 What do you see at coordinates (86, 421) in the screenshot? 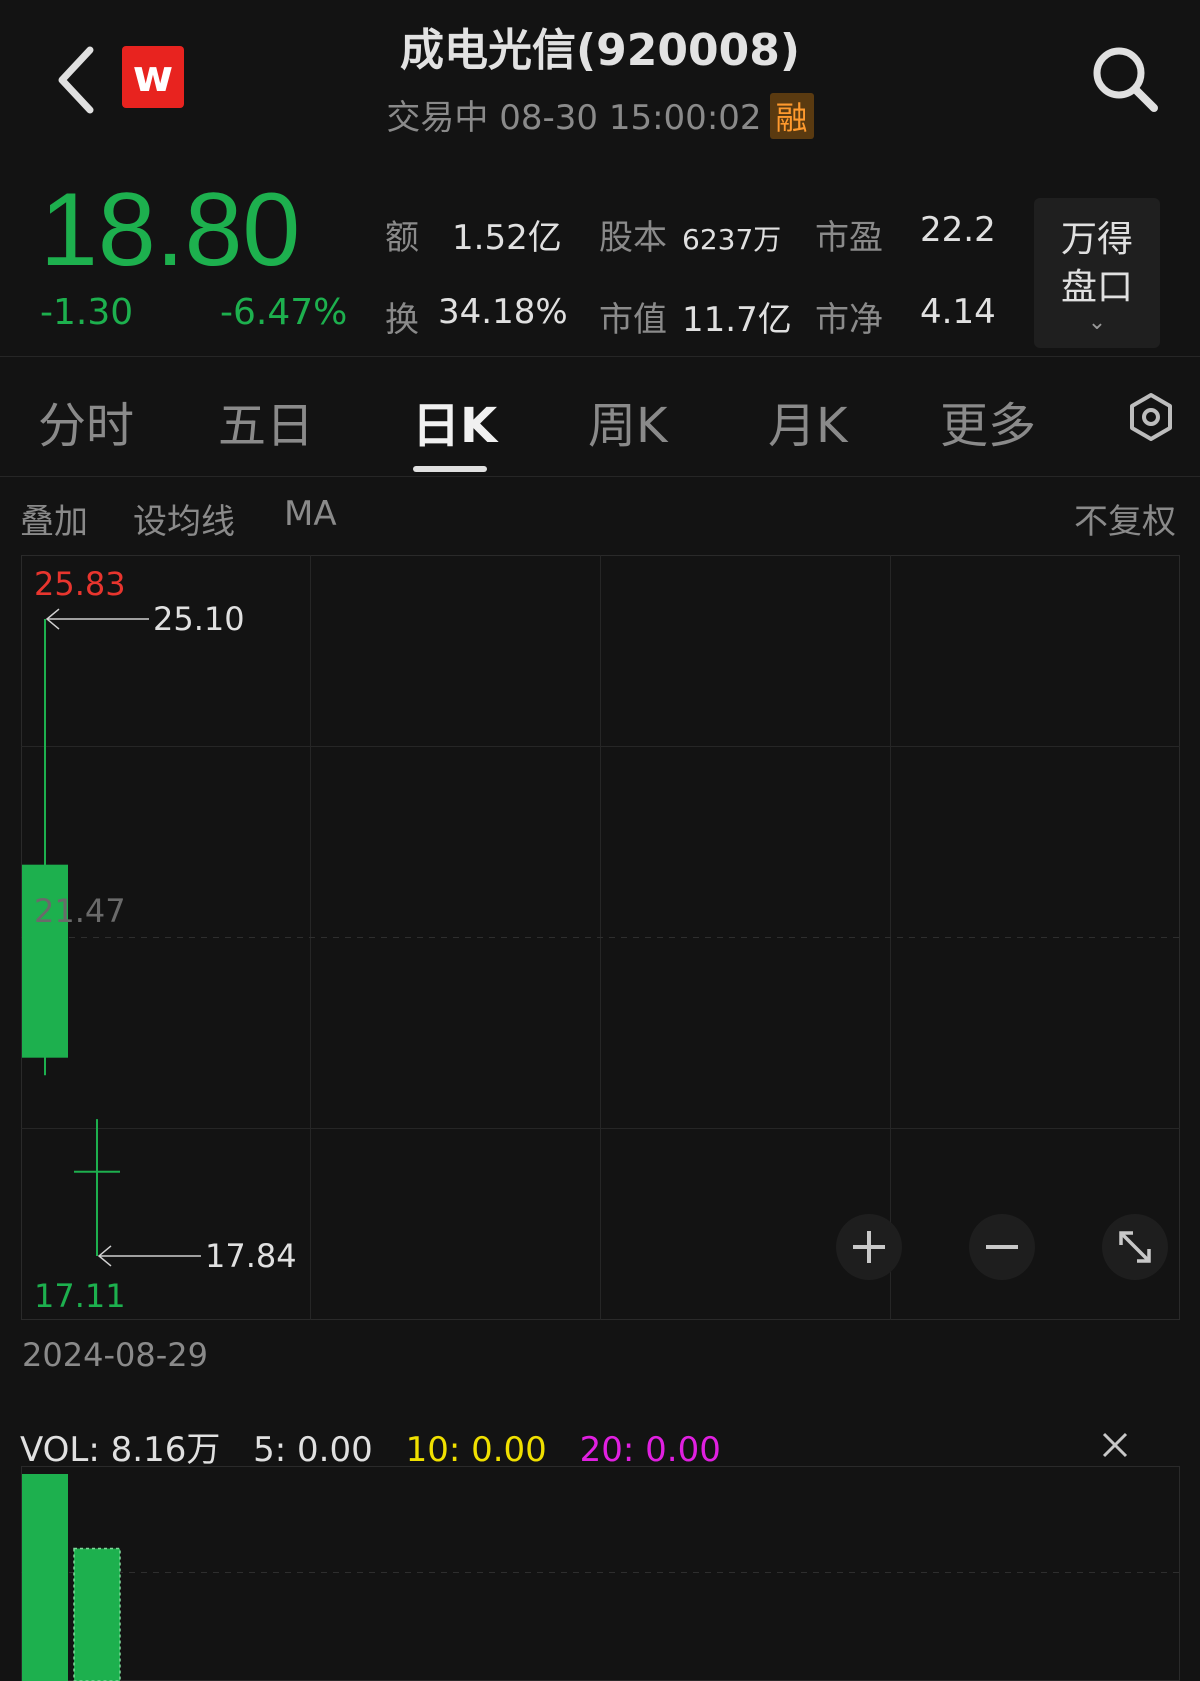
I see `tab-intraday: 分时` at bounding box center [86, 421].